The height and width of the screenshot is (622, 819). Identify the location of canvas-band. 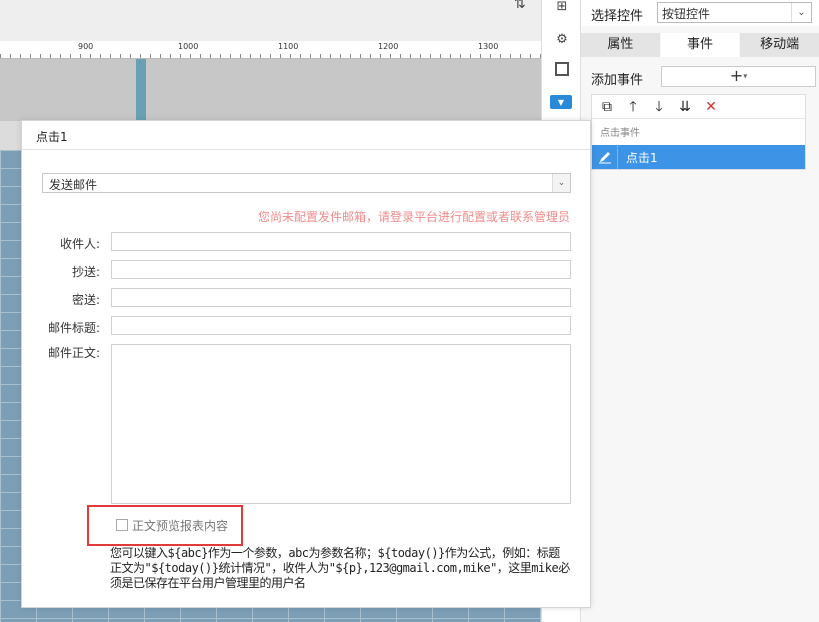
(270, 90).